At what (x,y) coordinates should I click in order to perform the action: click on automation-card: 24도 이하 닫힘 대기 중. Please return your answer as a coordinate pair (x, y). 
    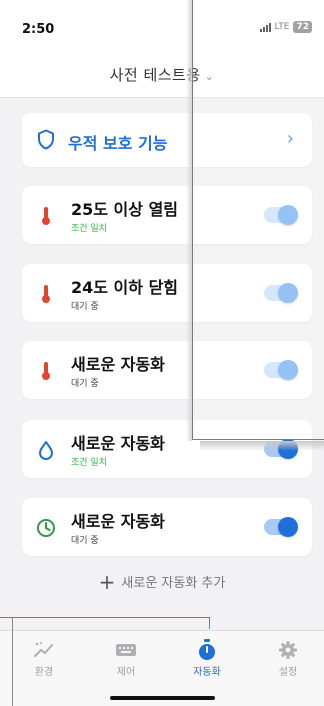
    Looking at the image, I should click on (167, 293).